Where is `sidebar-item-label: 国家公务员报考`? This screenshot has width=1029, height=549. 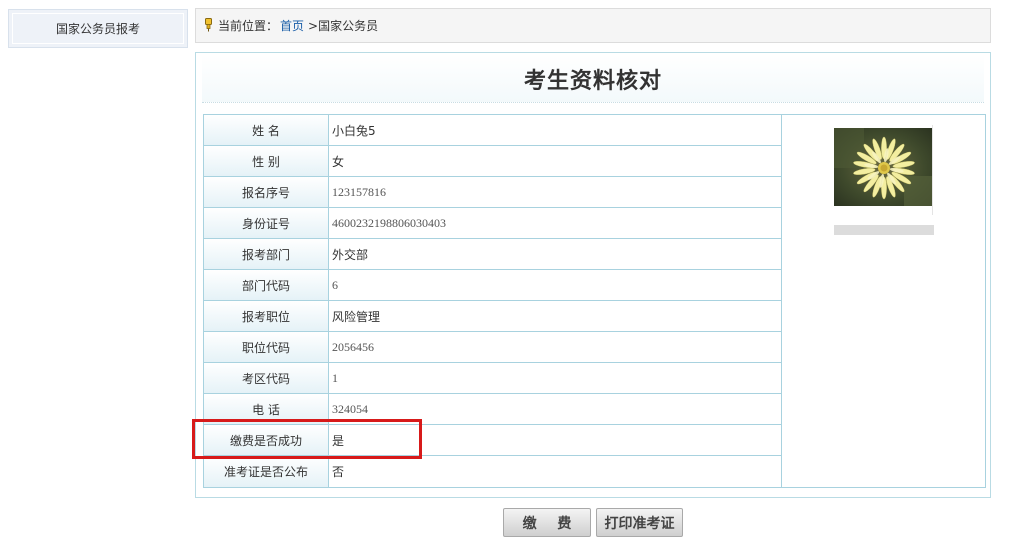
sidebar-item-label: 国家公务员报考 is located at coordinates (97, 29).